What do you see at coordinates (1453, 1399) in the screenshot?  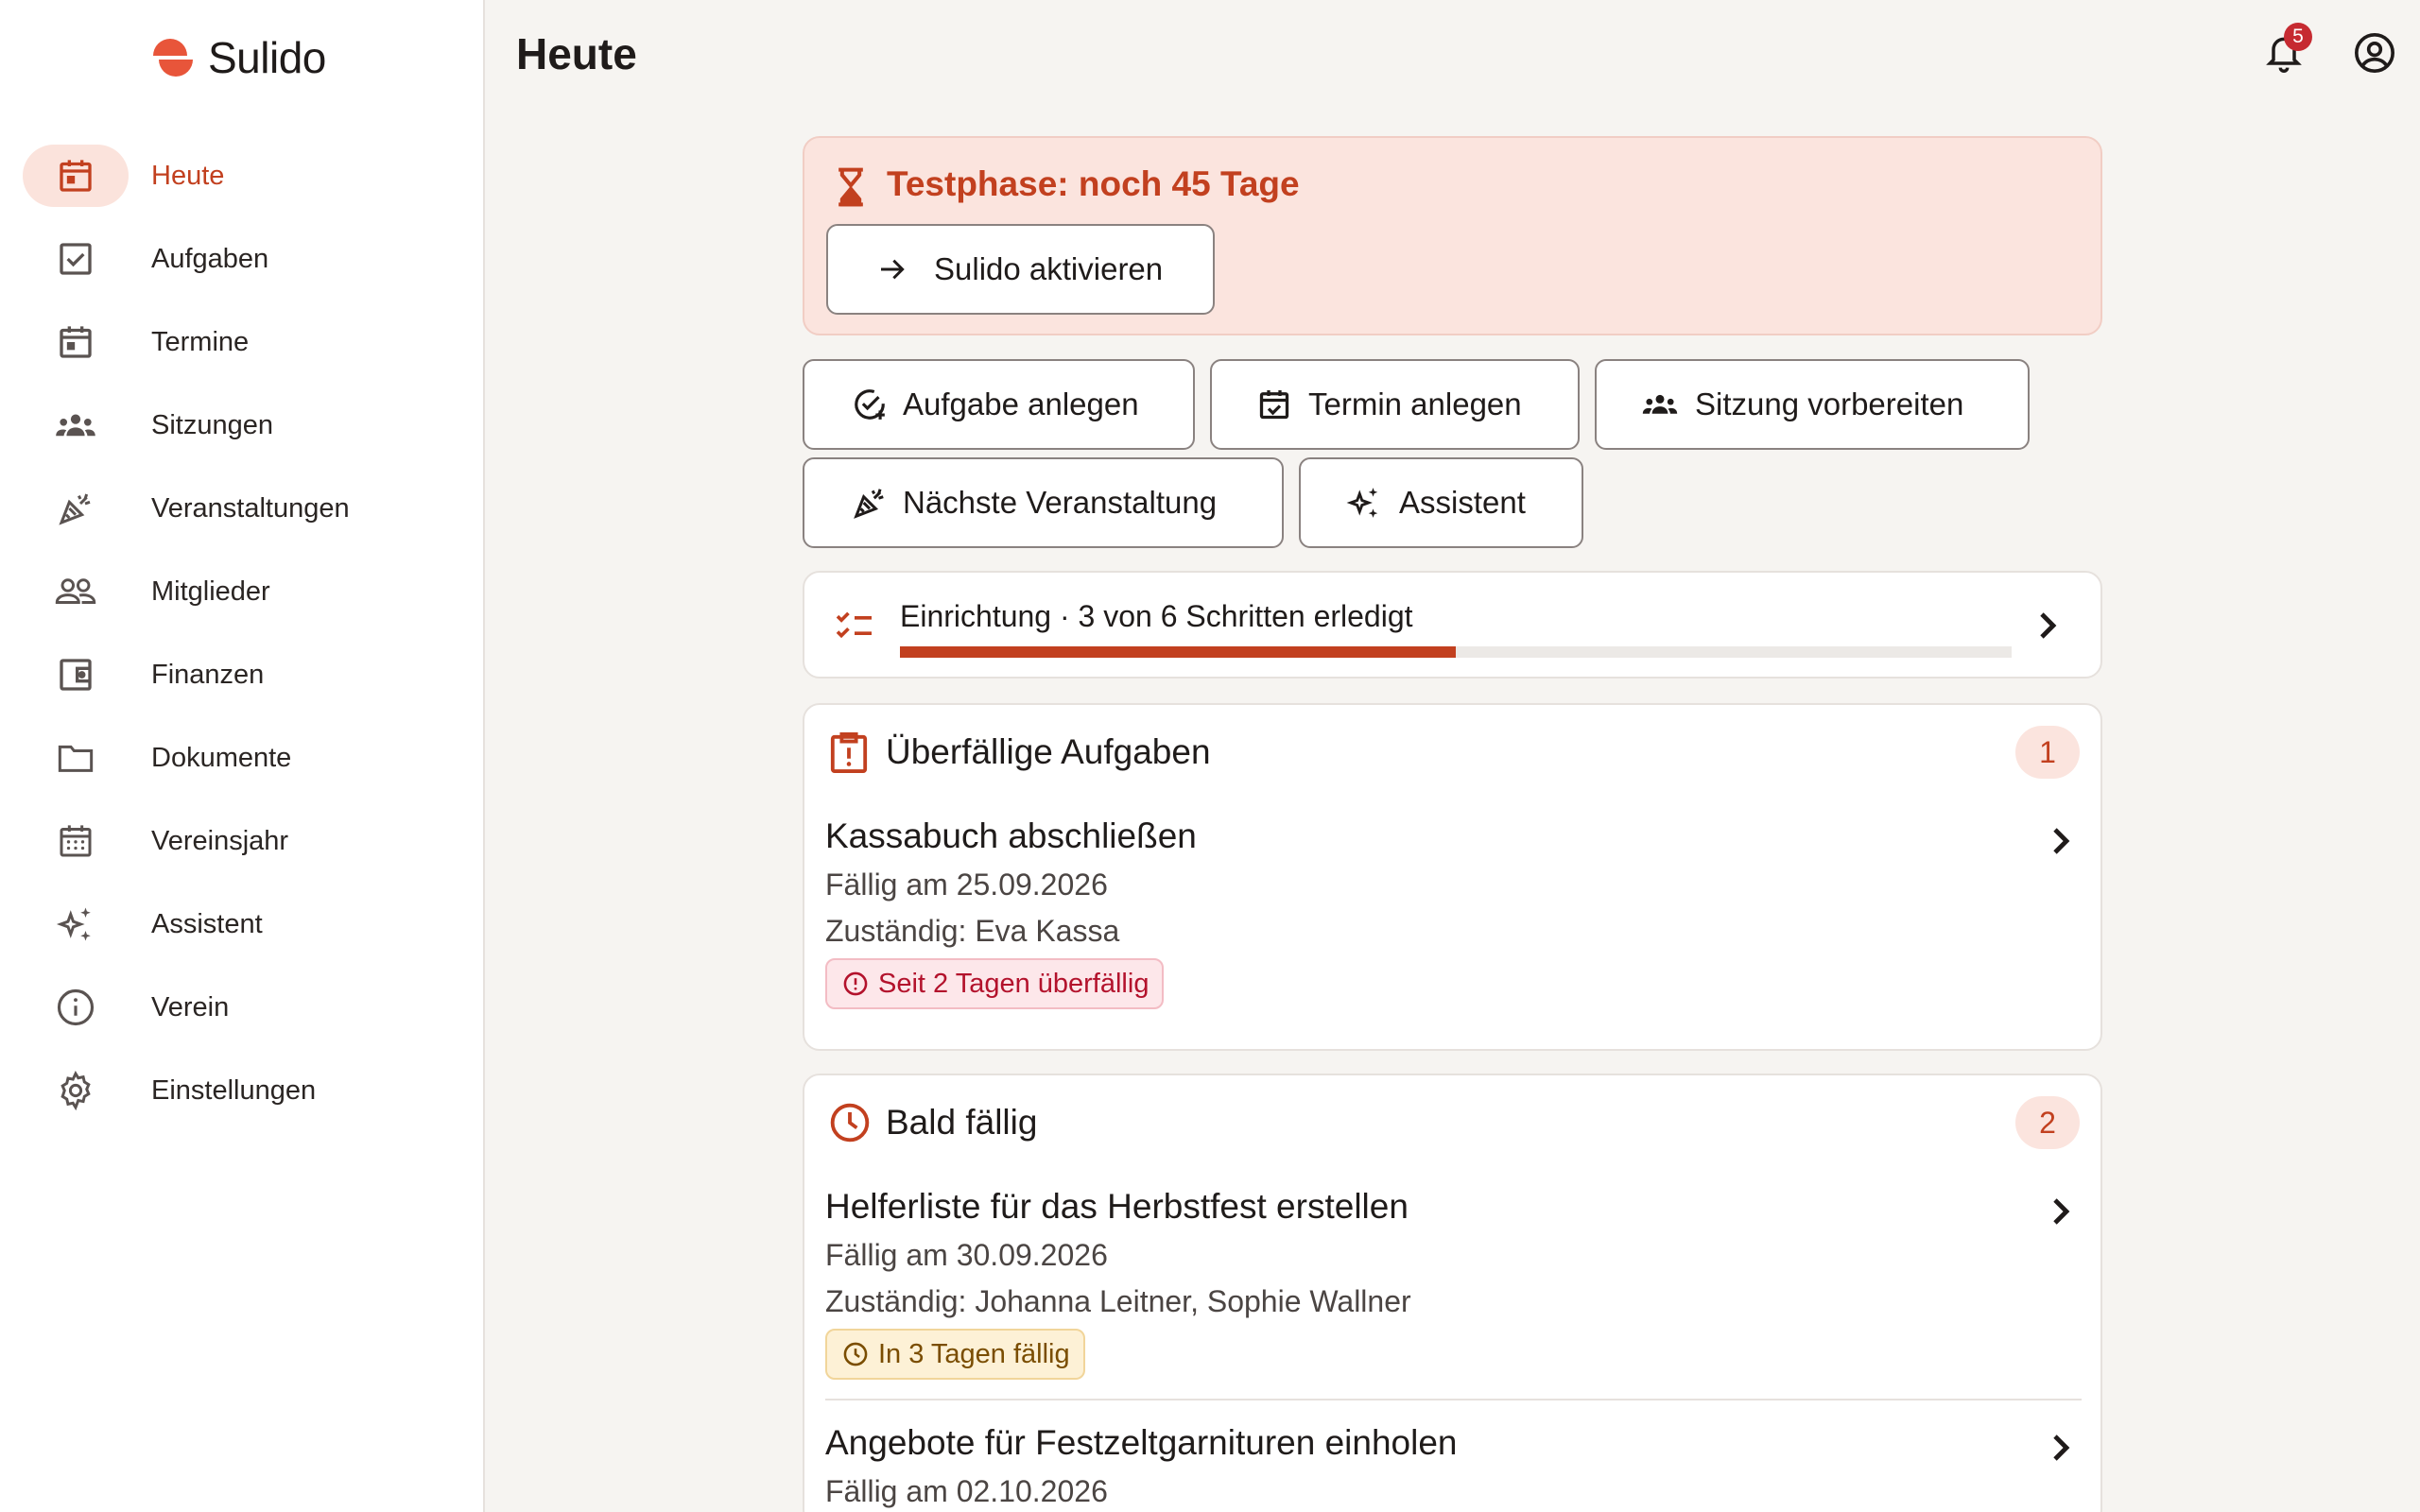 I see `task-divider` at bounding box center [1453, 1399].